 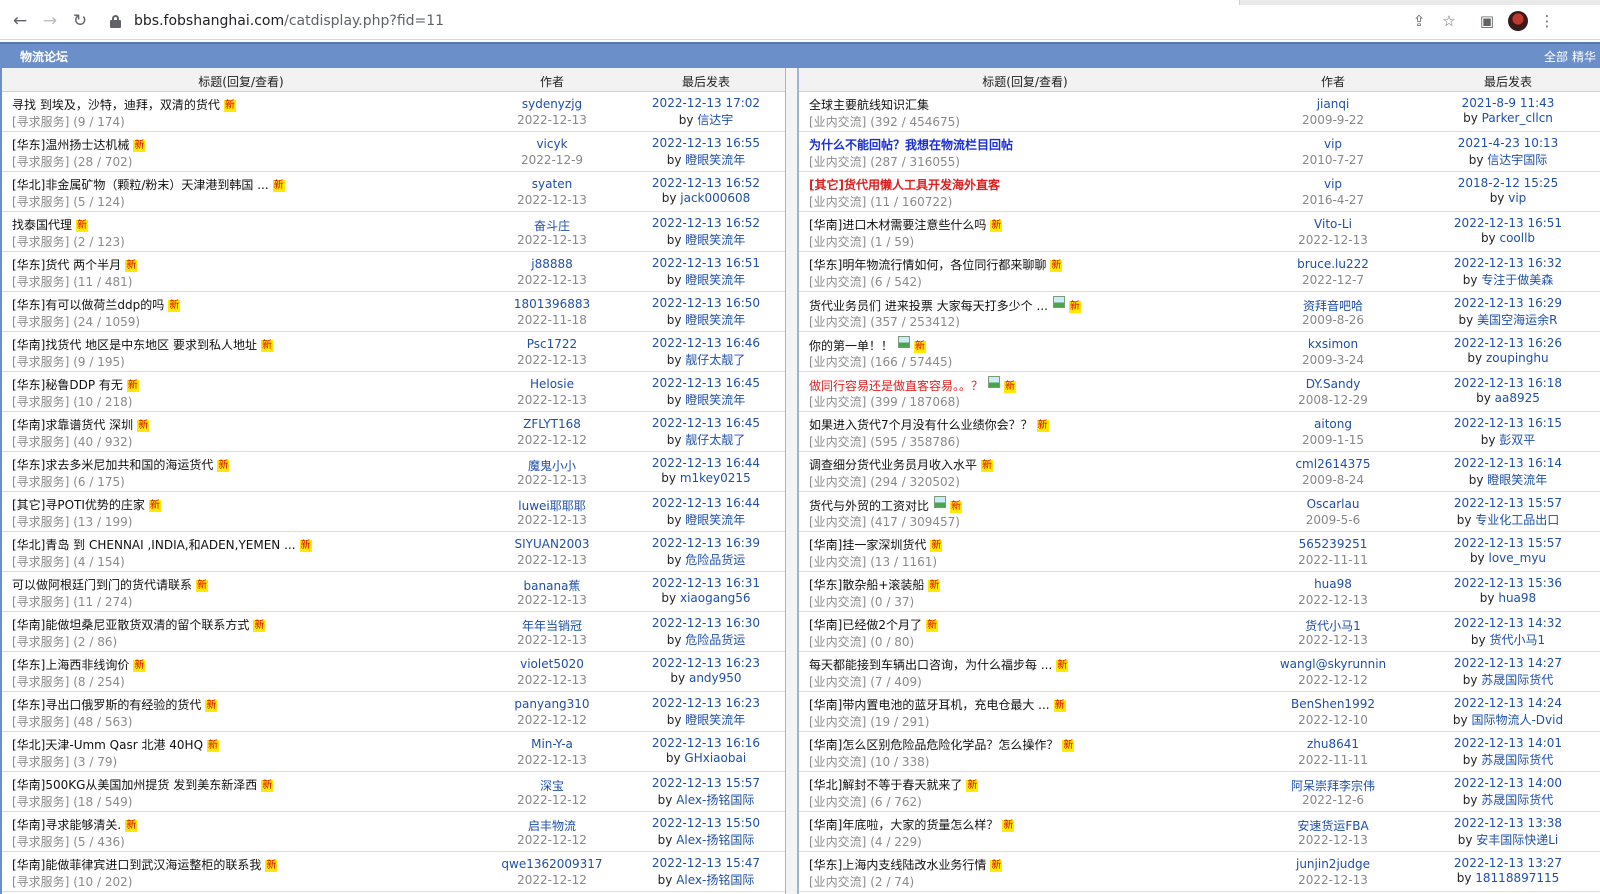 What do you see at coordinates (893, 465) in the screenshot?
I see `thread-title-link: 调查细分货代业务员月收入水平` at bounding box center [893, 465].